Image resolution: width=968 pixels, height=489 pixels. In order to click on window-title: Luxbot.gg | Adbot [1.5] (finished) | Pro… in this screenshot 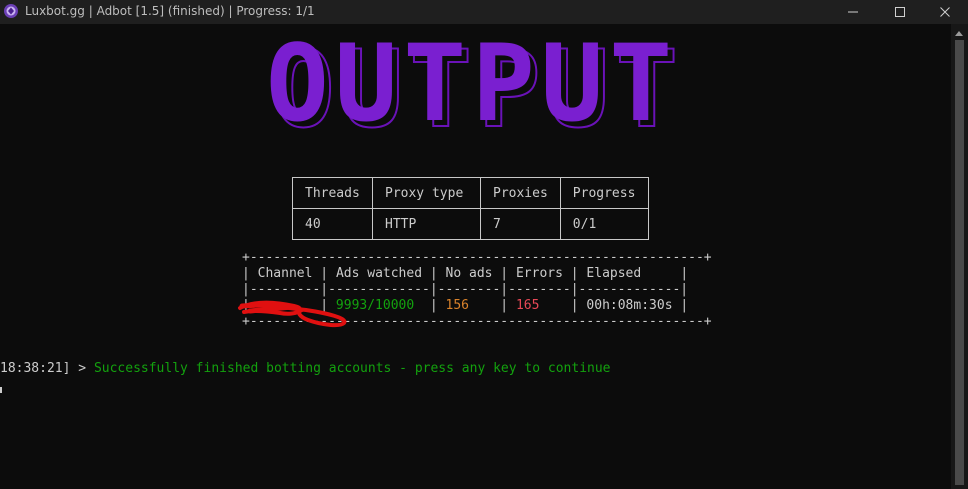, I will do `click(170, 11)`.